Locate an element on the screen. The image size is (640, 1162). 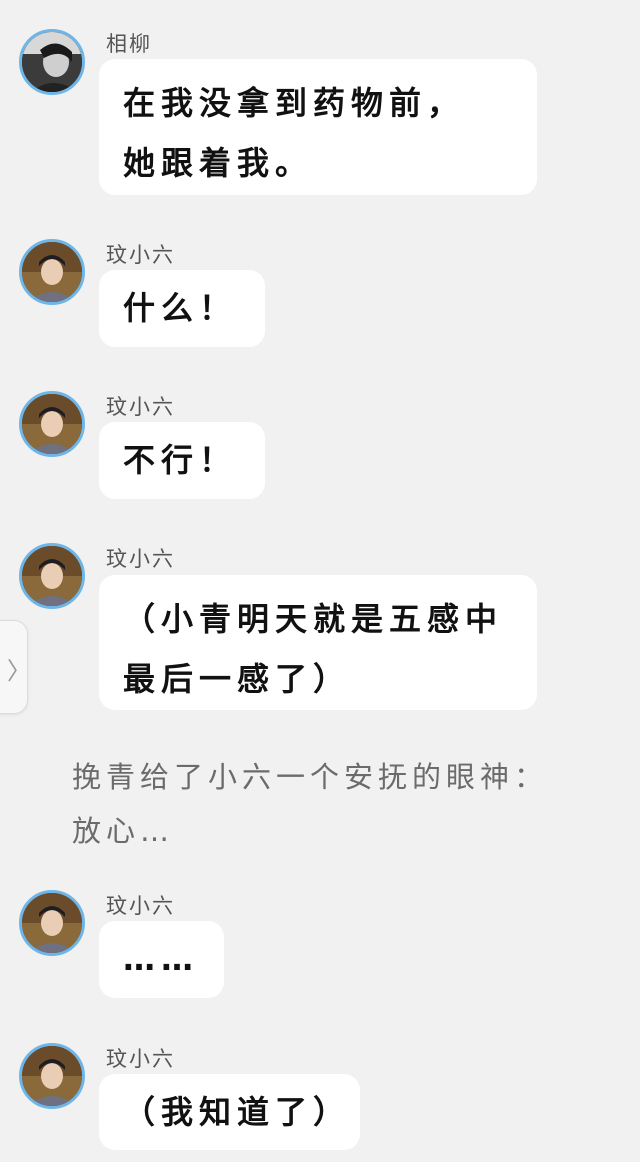
xiangliu-avatar is located at coordinates (52, 62).